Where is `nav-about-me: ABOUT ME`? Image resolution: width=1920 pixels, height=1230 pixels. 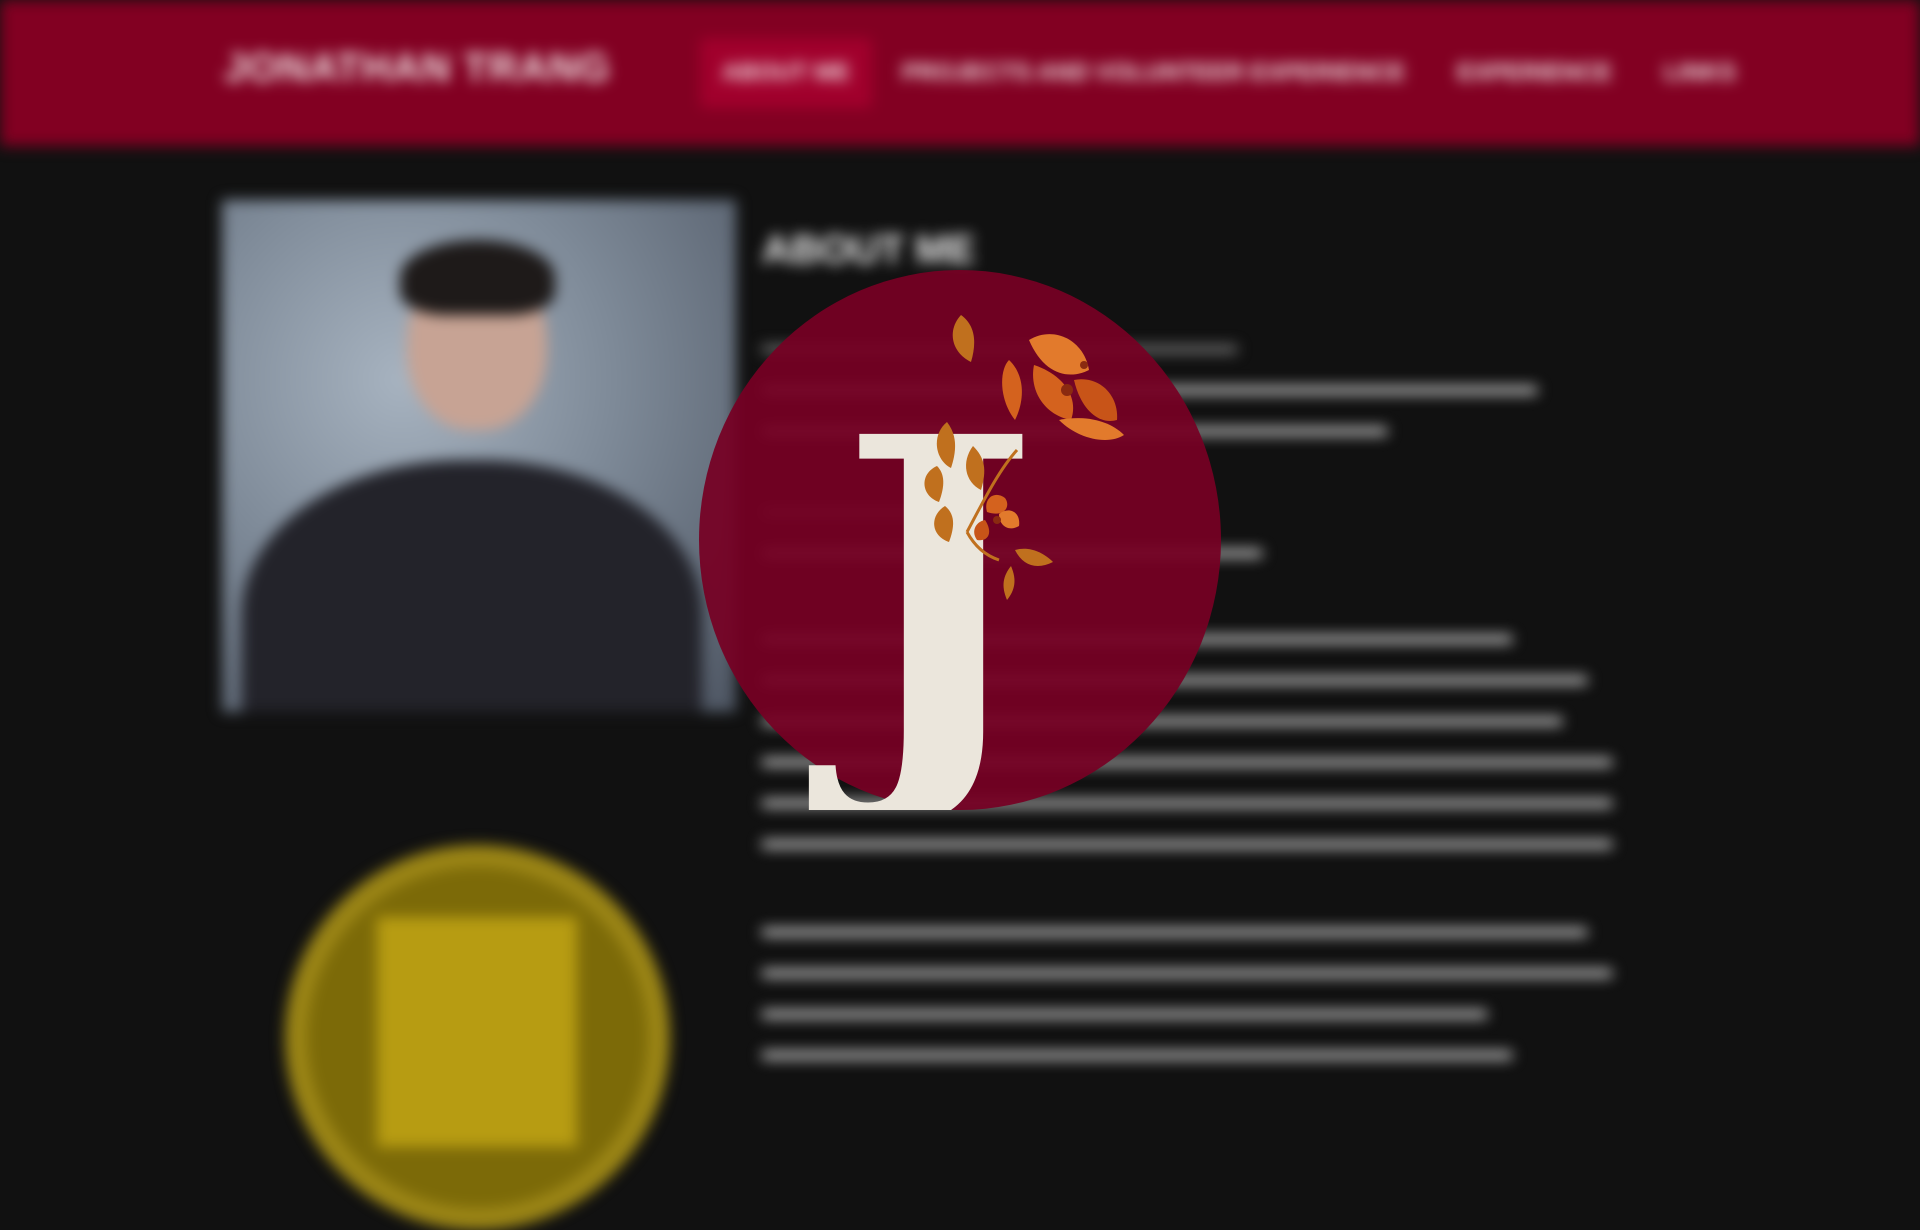
nav-about-me: ABOUT ME is located at coordinates (786, 73).